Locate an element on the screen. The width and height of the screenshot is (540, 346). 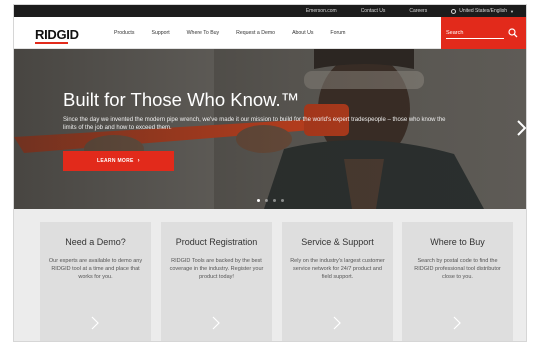
hero-title: Built for Those Who Know.™ is located at coordinates (181, 99).